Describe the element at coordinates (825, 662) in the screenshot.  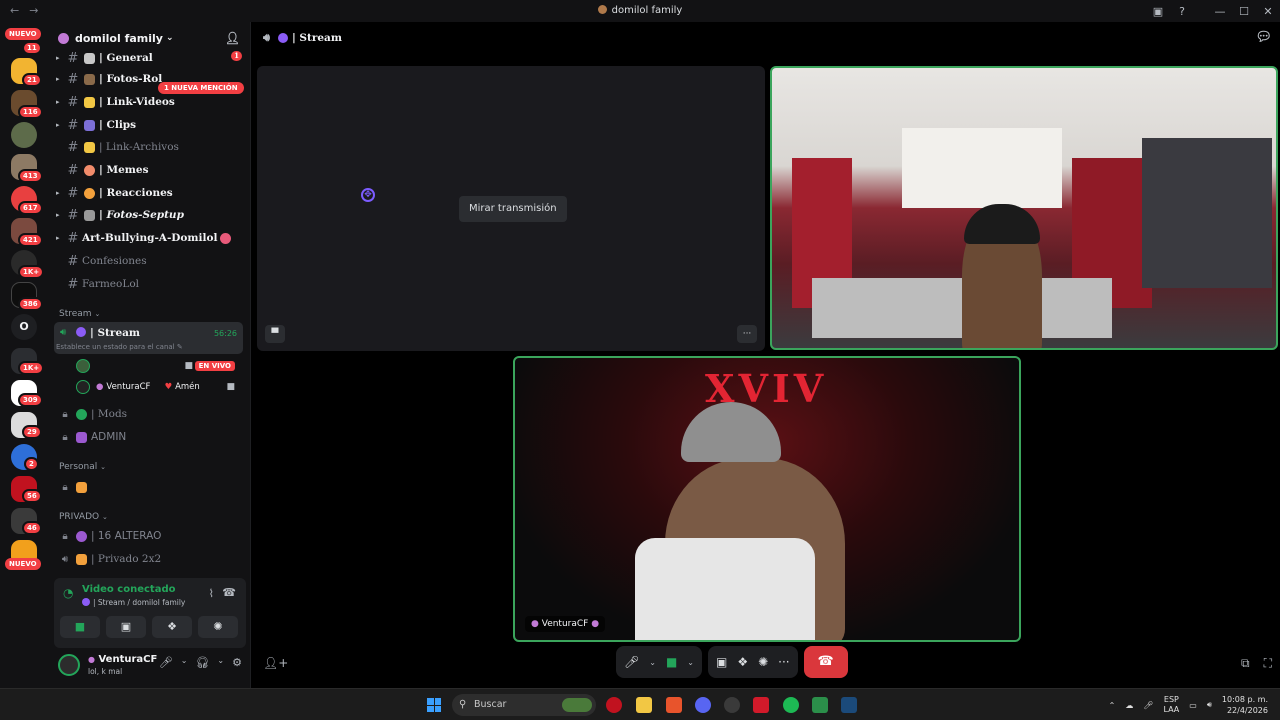
I see `disconnect-button: ☎` at that location.